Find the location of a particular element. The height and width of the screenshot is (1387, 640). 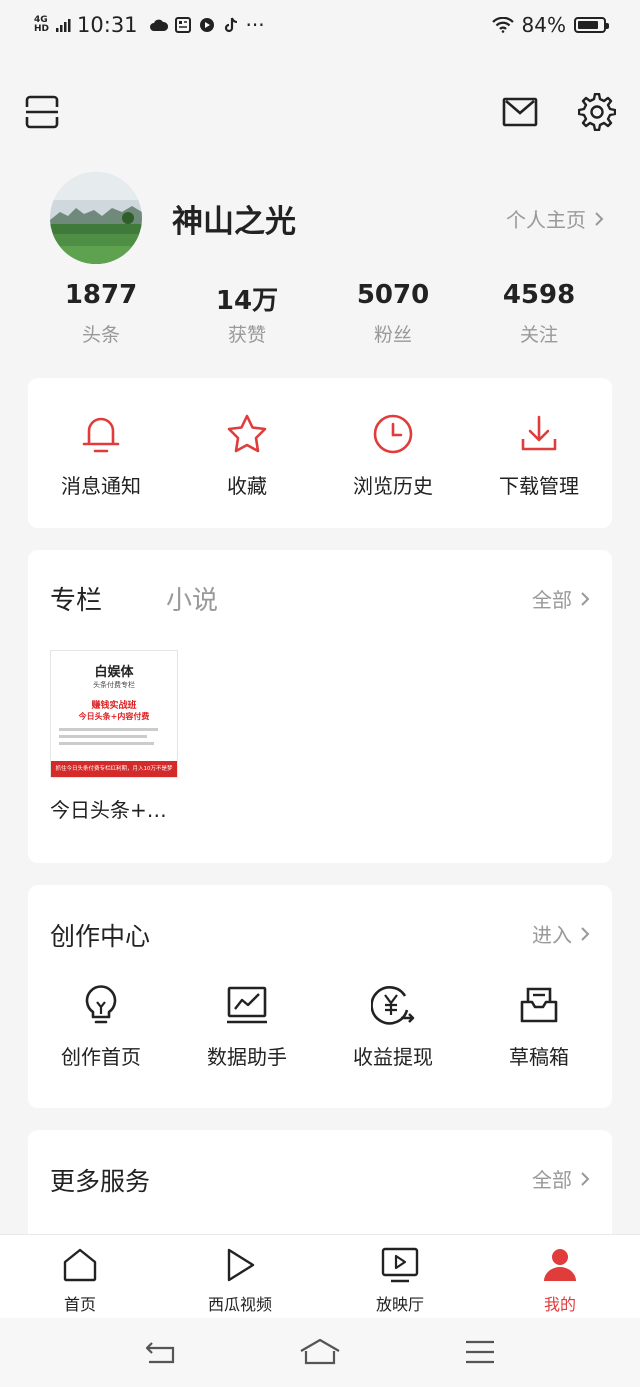

stat-value: 4598 is located at coordinates (539, 295).